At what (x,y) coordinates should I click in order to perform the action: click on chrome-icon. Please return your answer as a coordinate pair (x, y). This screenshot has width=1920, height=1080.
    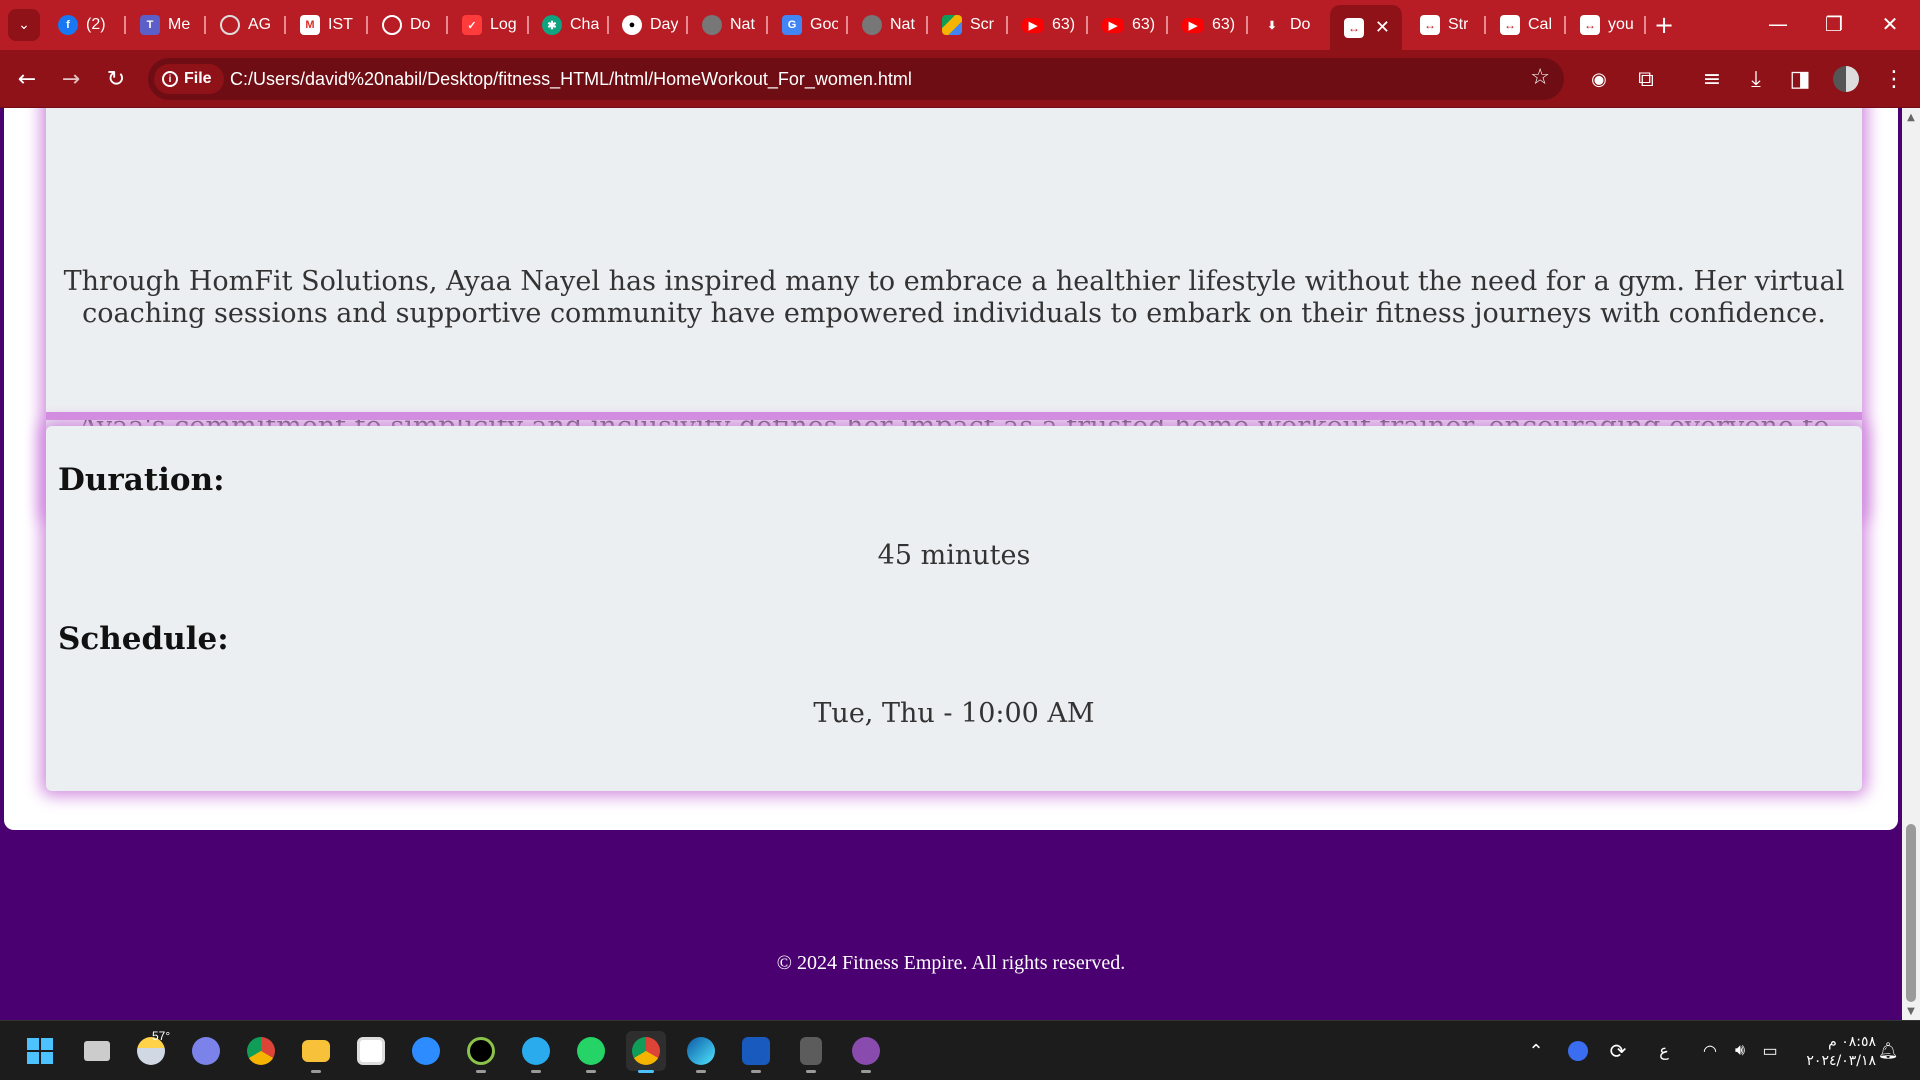
    Looking at the image, I should click on (261, 1051).